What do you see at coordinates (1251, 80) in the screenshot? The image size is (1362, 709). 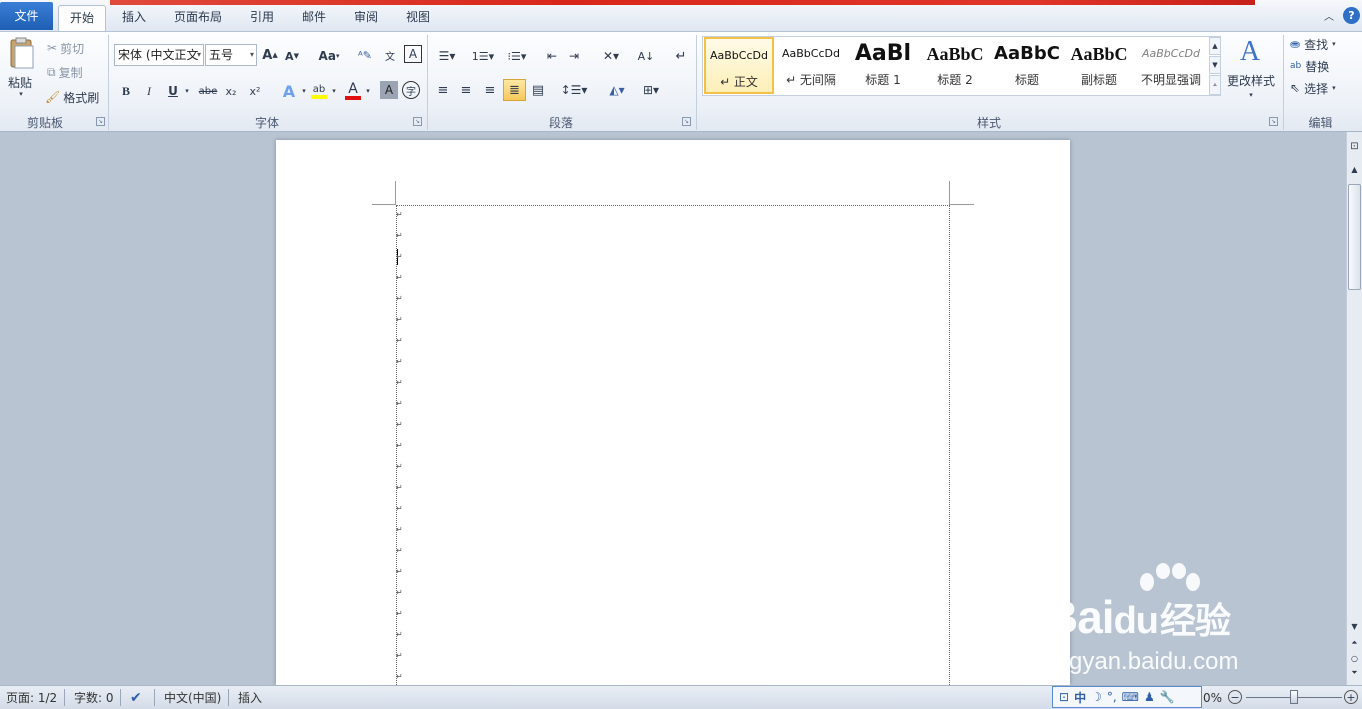 I see `change-styles-button: 更改样式` at bounding box center [1251, 80].